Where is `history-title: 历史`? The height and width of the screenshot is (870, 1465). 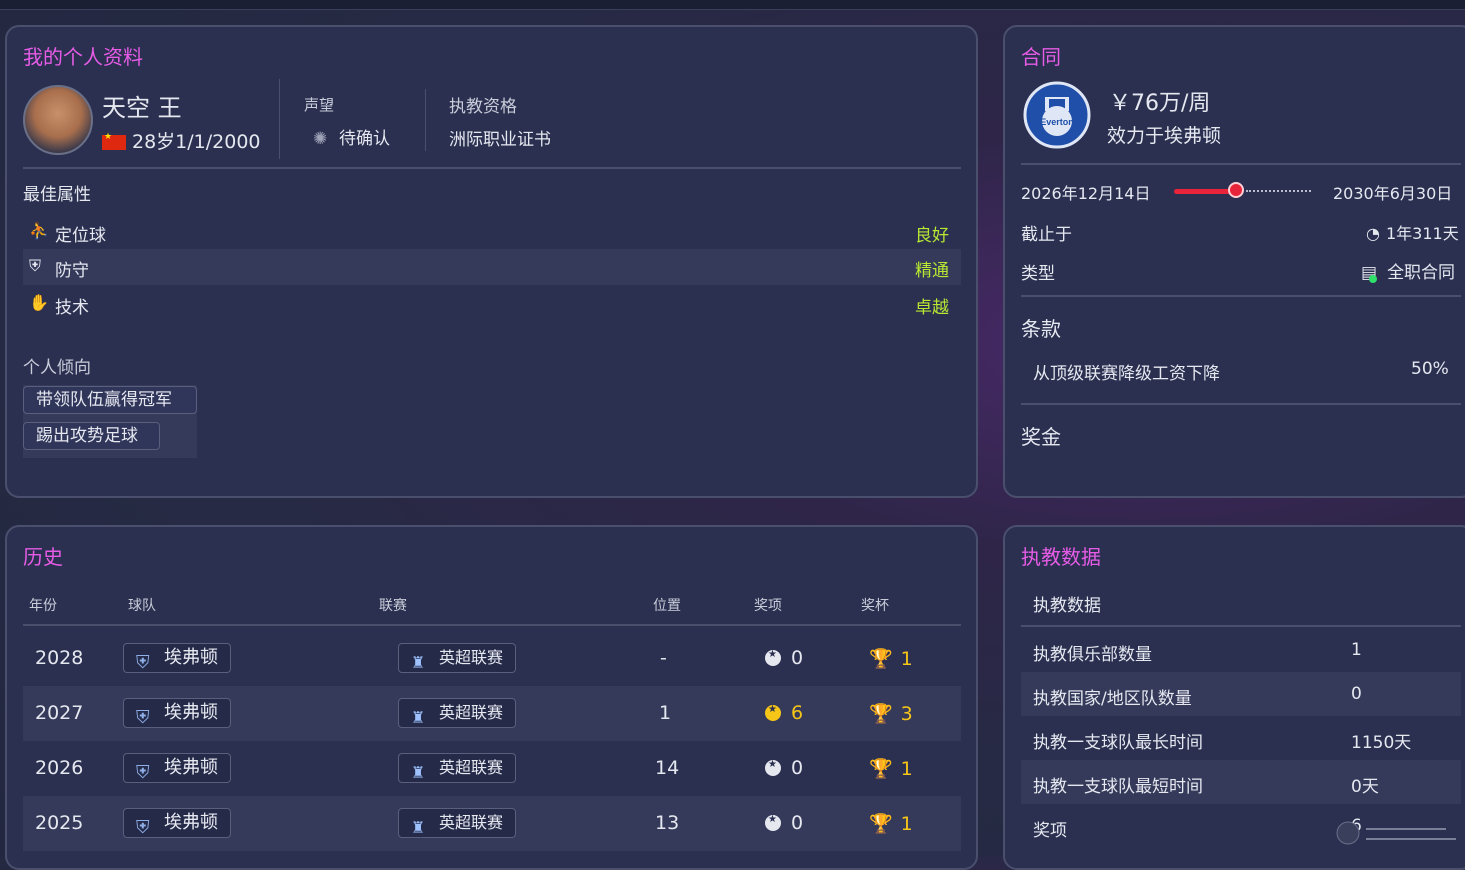
history-title: 历史 is located at coordinates (43, 557).